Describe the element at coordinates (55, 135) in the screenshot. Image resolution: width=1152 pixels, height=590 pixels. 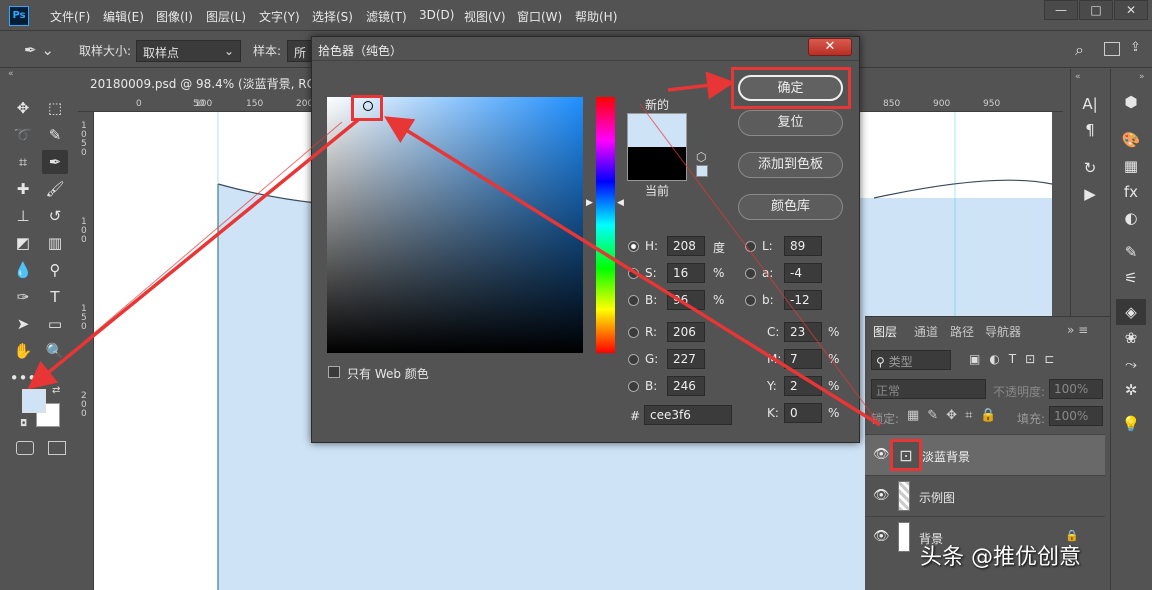
I see `quick-select-tool-icon: ✎` at that location.